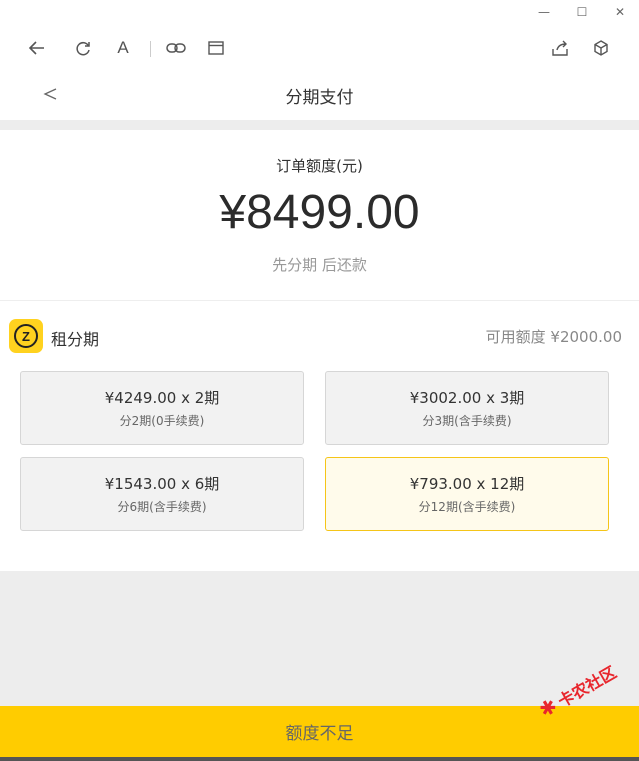  What do you see at coordinates (319, 12) in the screenshot?
I see `window-titlebar: — ☐ ✕` at bounding box center [319, 12].